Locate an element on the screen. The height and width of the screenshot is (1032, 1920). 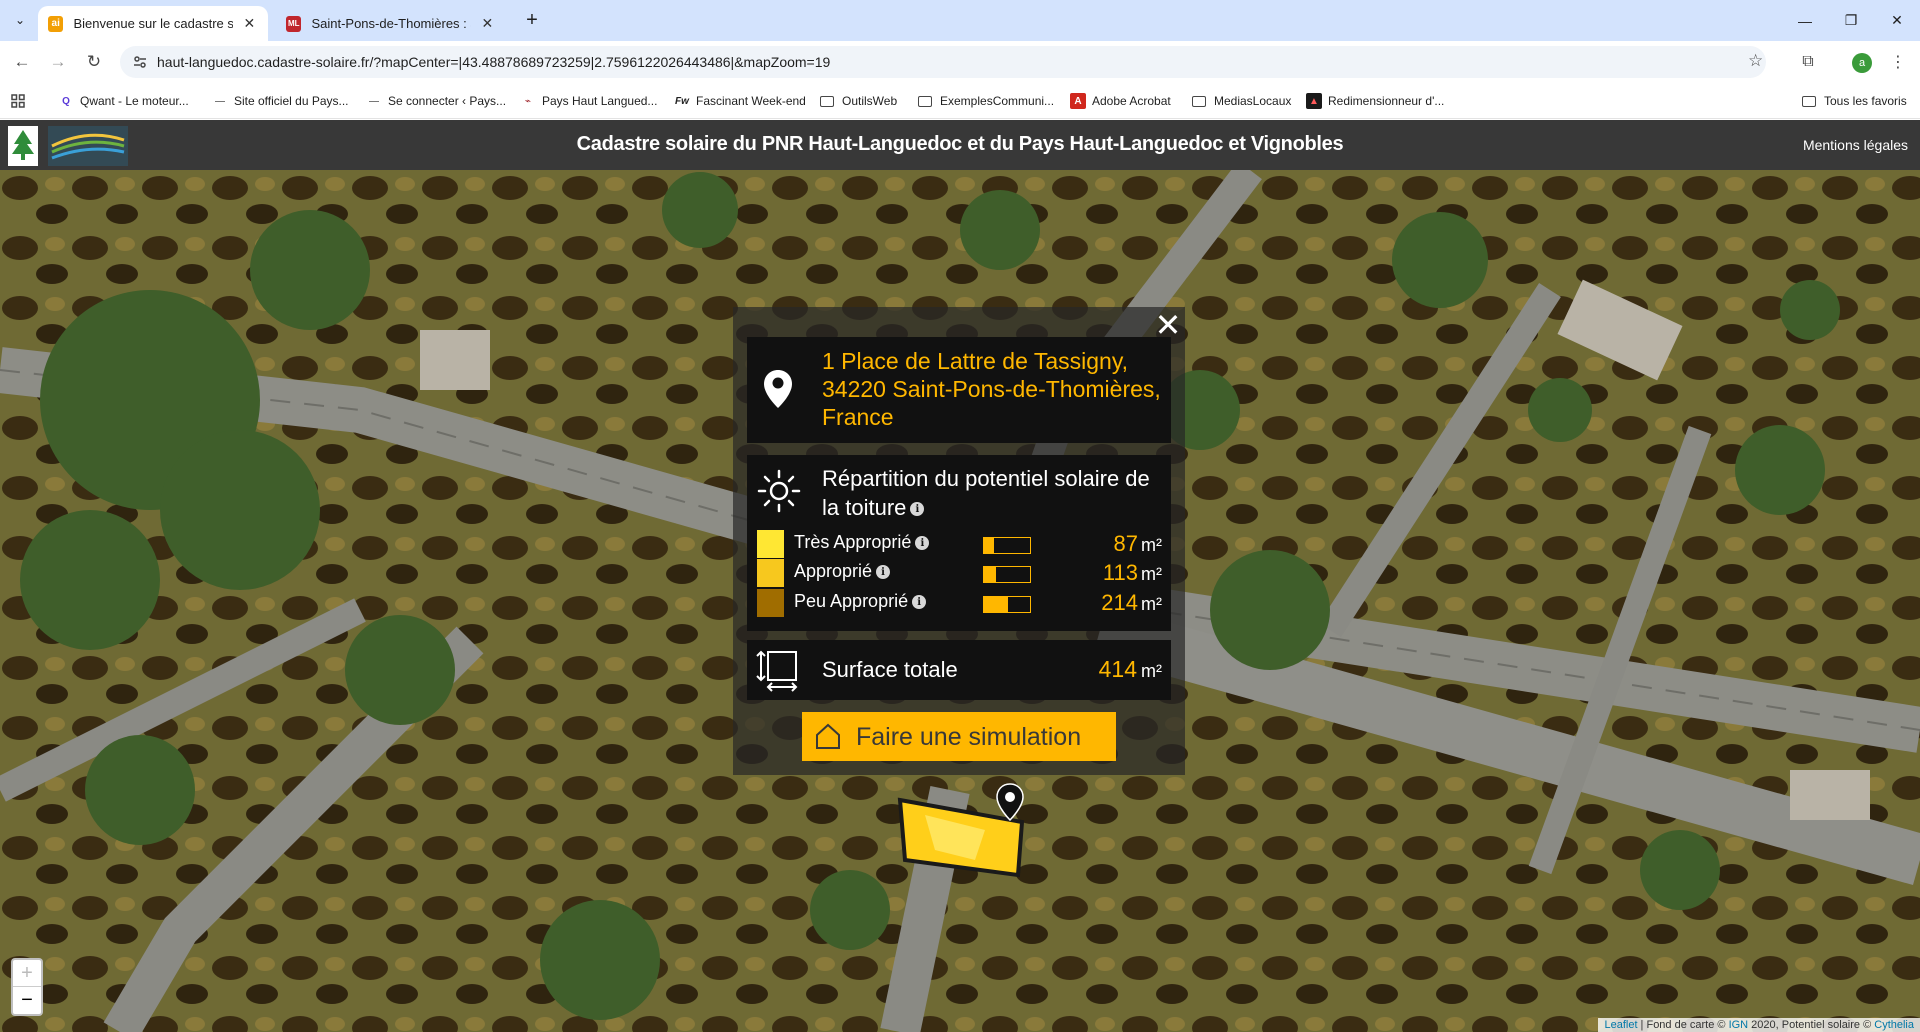
apps-grid-icon is located at coordinates (18, 101).